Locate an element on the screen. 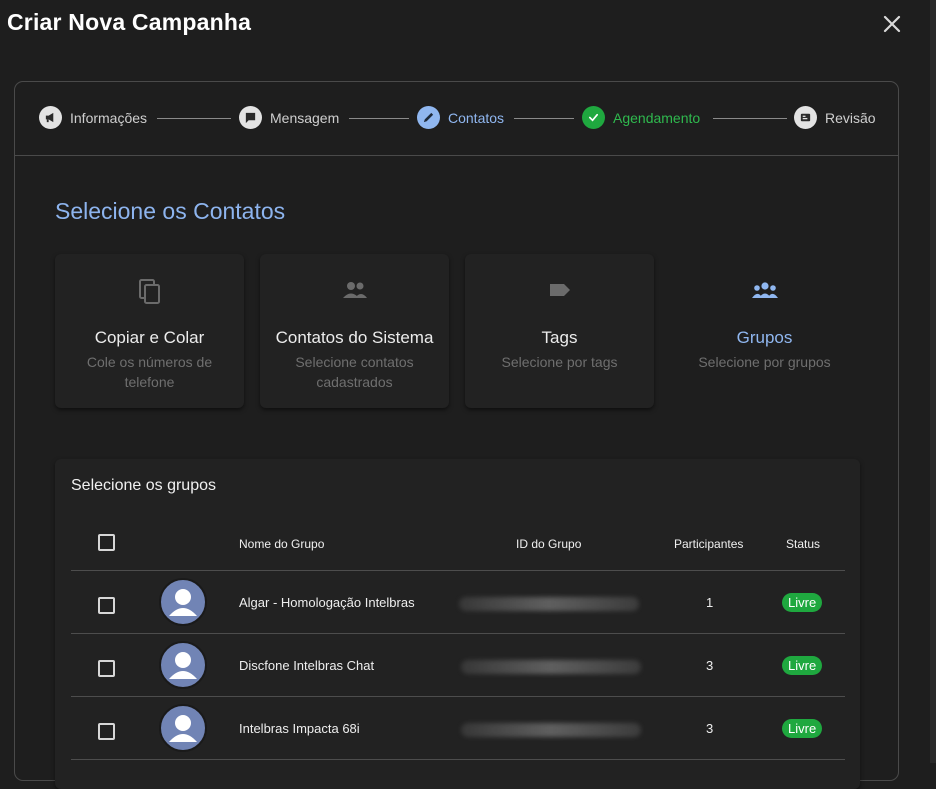  option-title: Grupos is located at coordinates (764, 337).